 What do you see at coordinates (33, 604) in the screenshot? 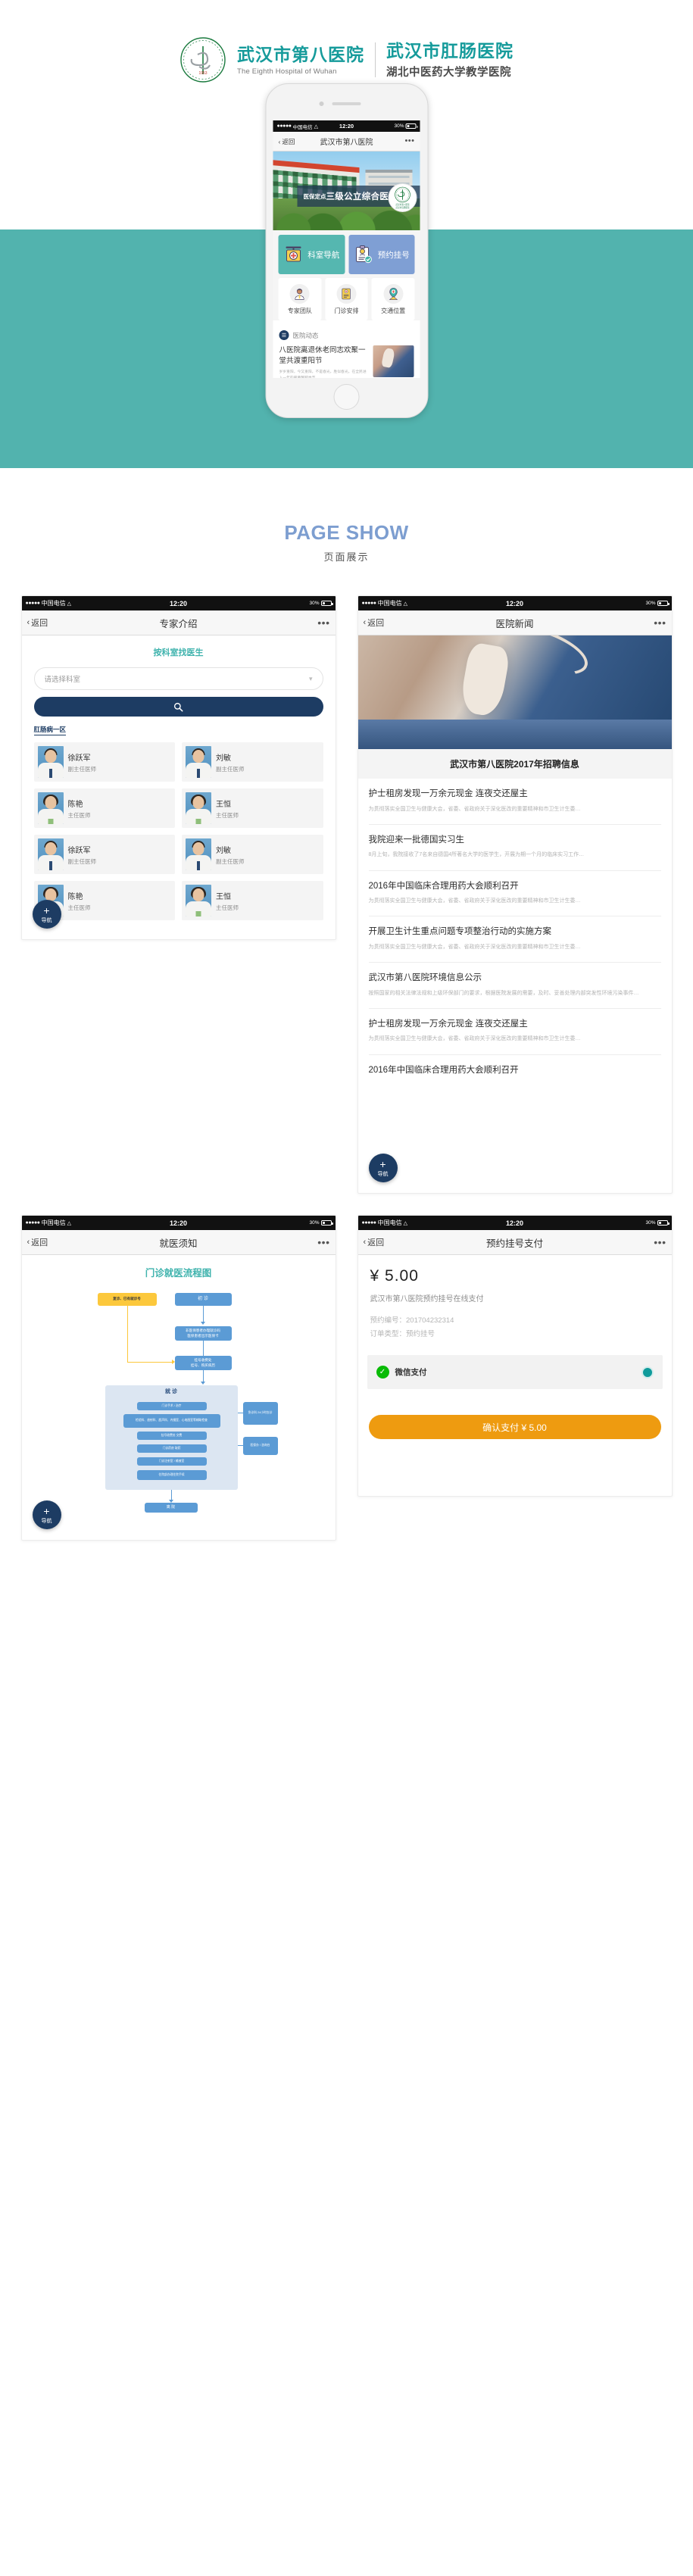
I see `signal-dots-icon: ●●●●●` at bounding box center [33, 604].